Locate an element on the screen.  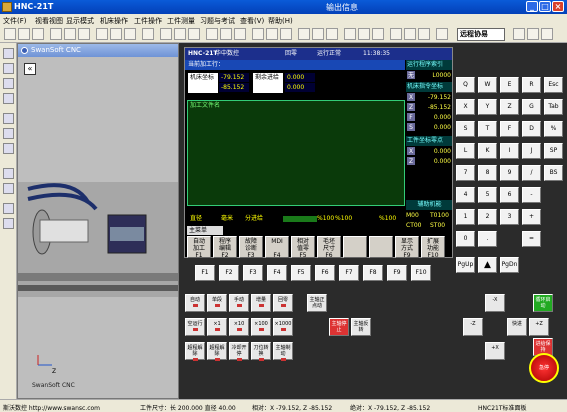
tool-change-icon is located at coordinates (8, 68).